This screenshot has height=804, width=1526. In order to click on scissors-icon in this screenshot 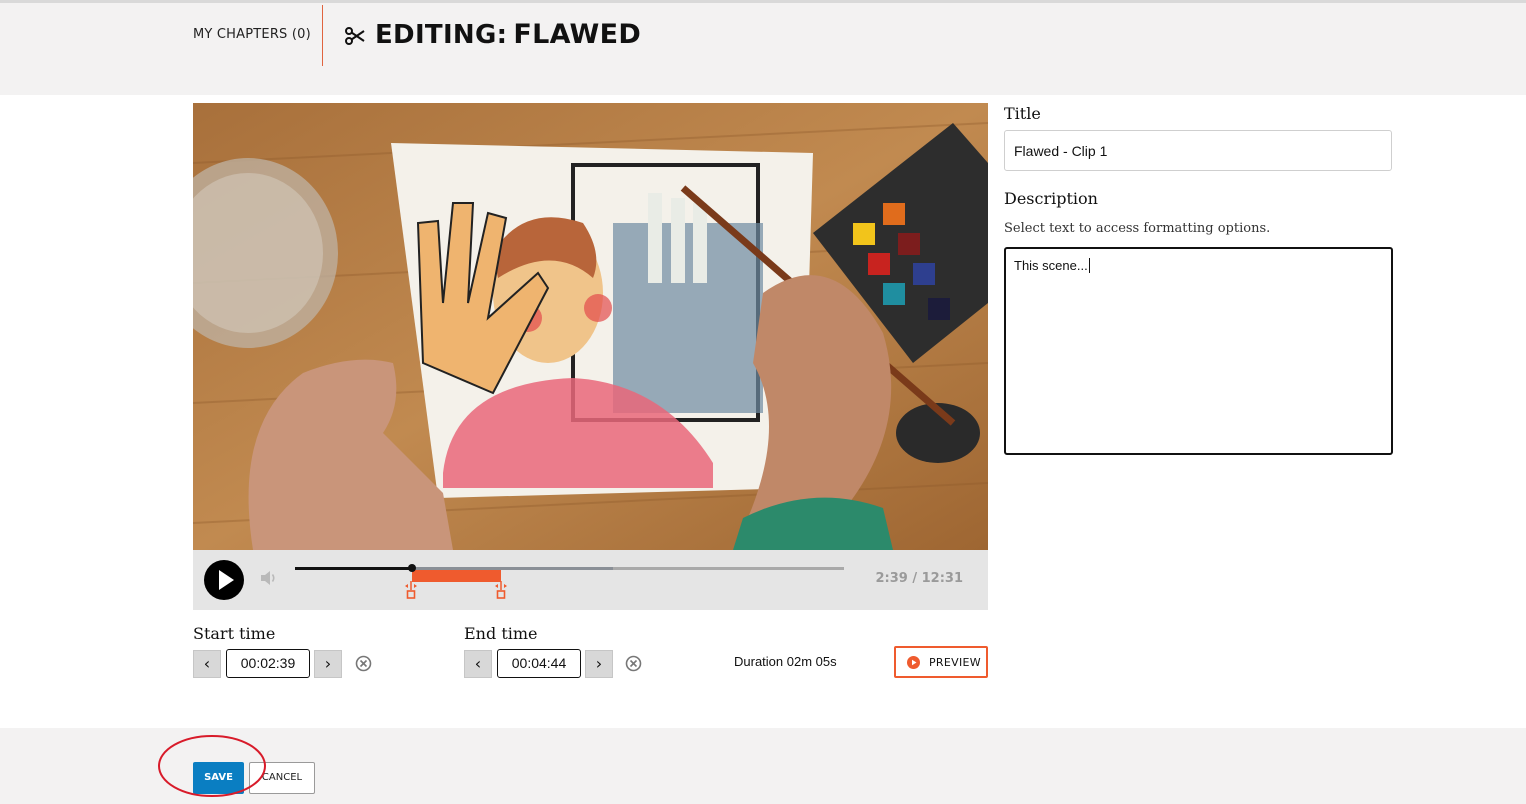, I will do `click(355, 38)`.